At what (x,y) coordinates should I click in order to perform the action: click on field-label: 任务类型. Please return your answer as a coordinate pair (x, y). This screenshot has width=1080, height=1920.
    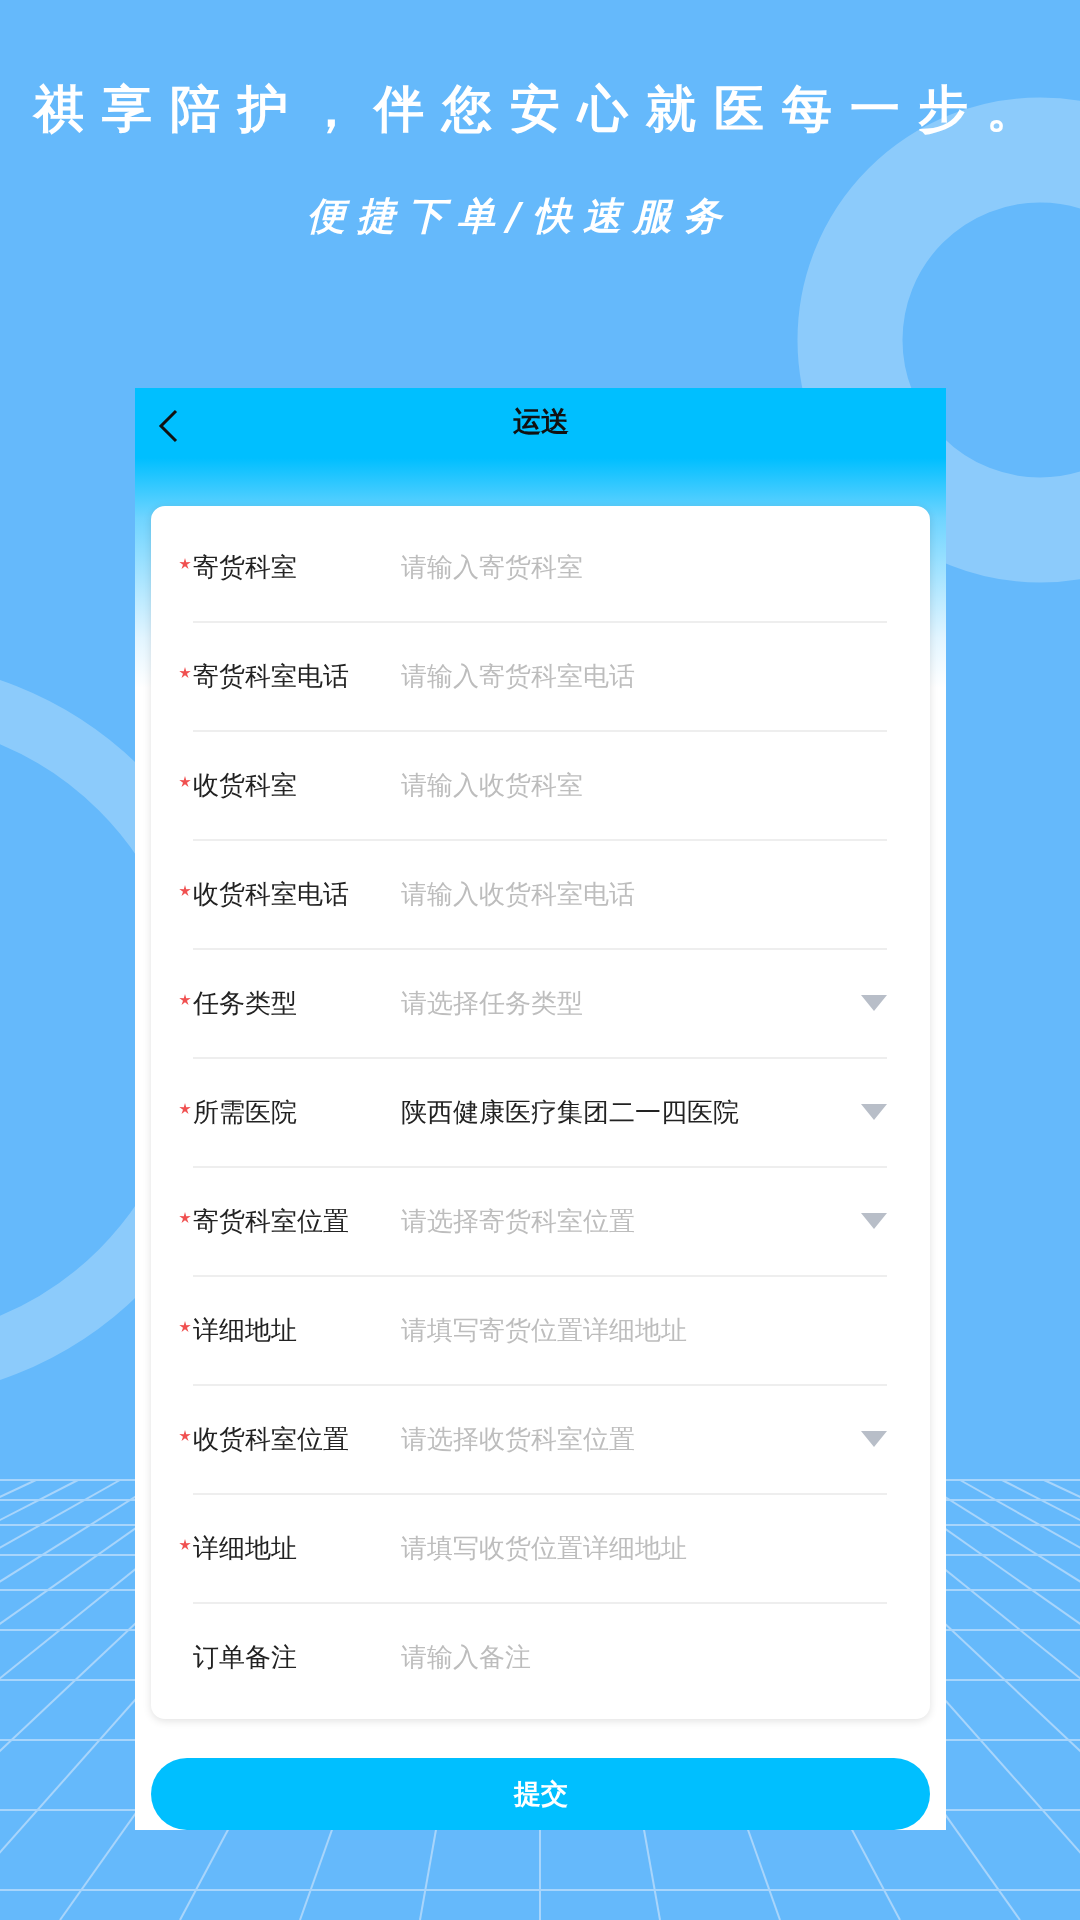
    Looking at the image, I should click on (245, 1003).